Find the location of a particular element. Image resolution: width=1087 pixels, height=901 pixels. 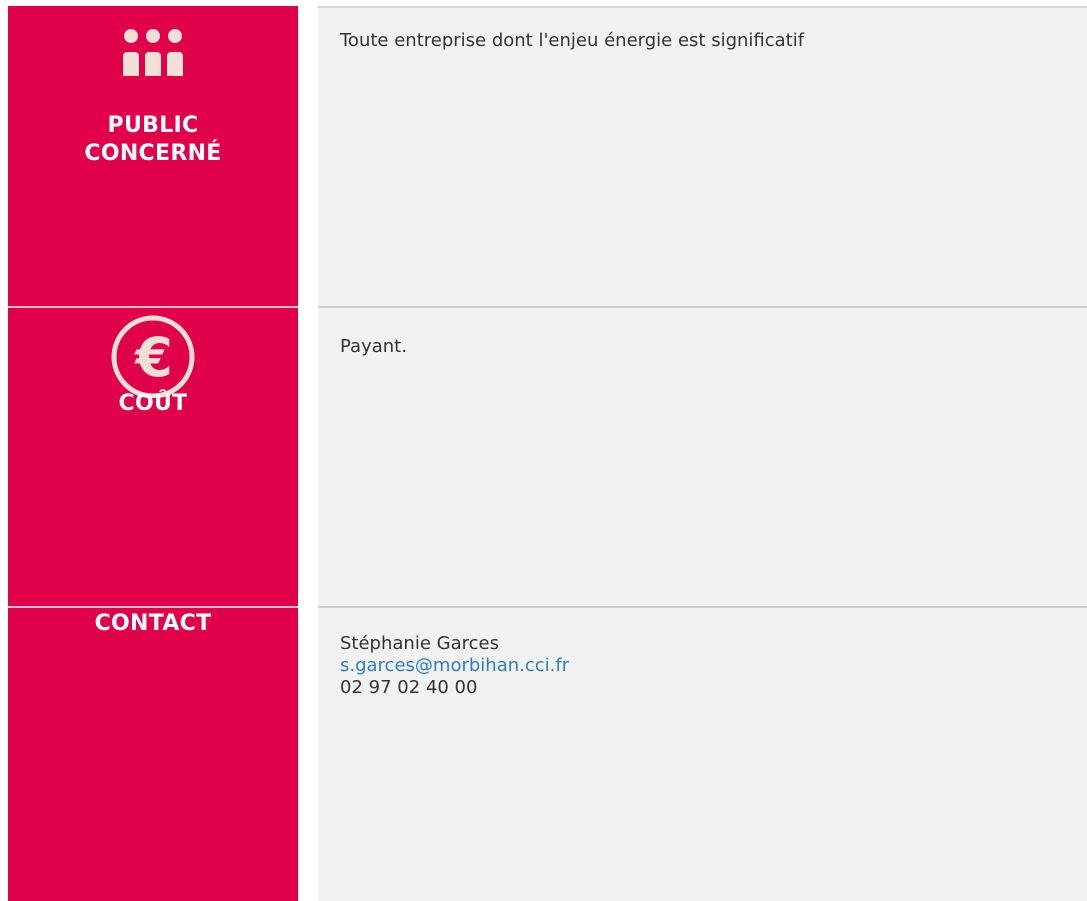

label-cell-contact: CONTACT is located at coordinates (153, 753).